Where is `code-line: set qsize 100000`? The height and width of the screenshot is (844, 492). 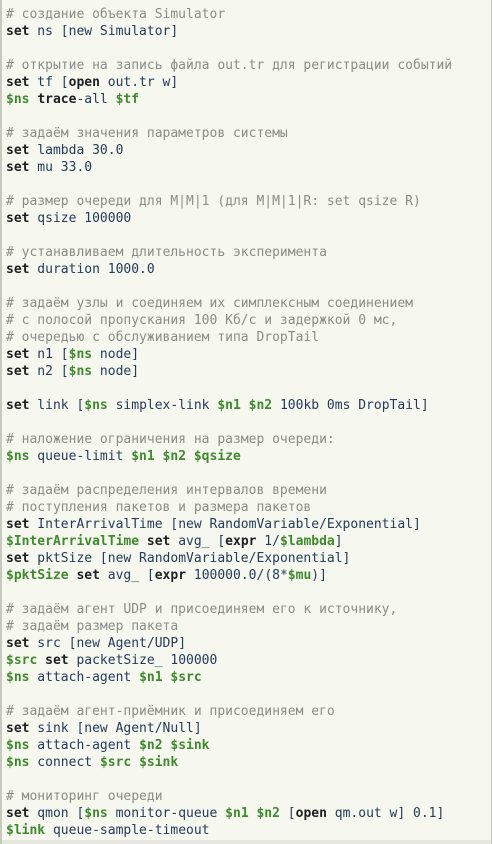
code-line: set qsize 100000 is located at coordinates (248, 218).